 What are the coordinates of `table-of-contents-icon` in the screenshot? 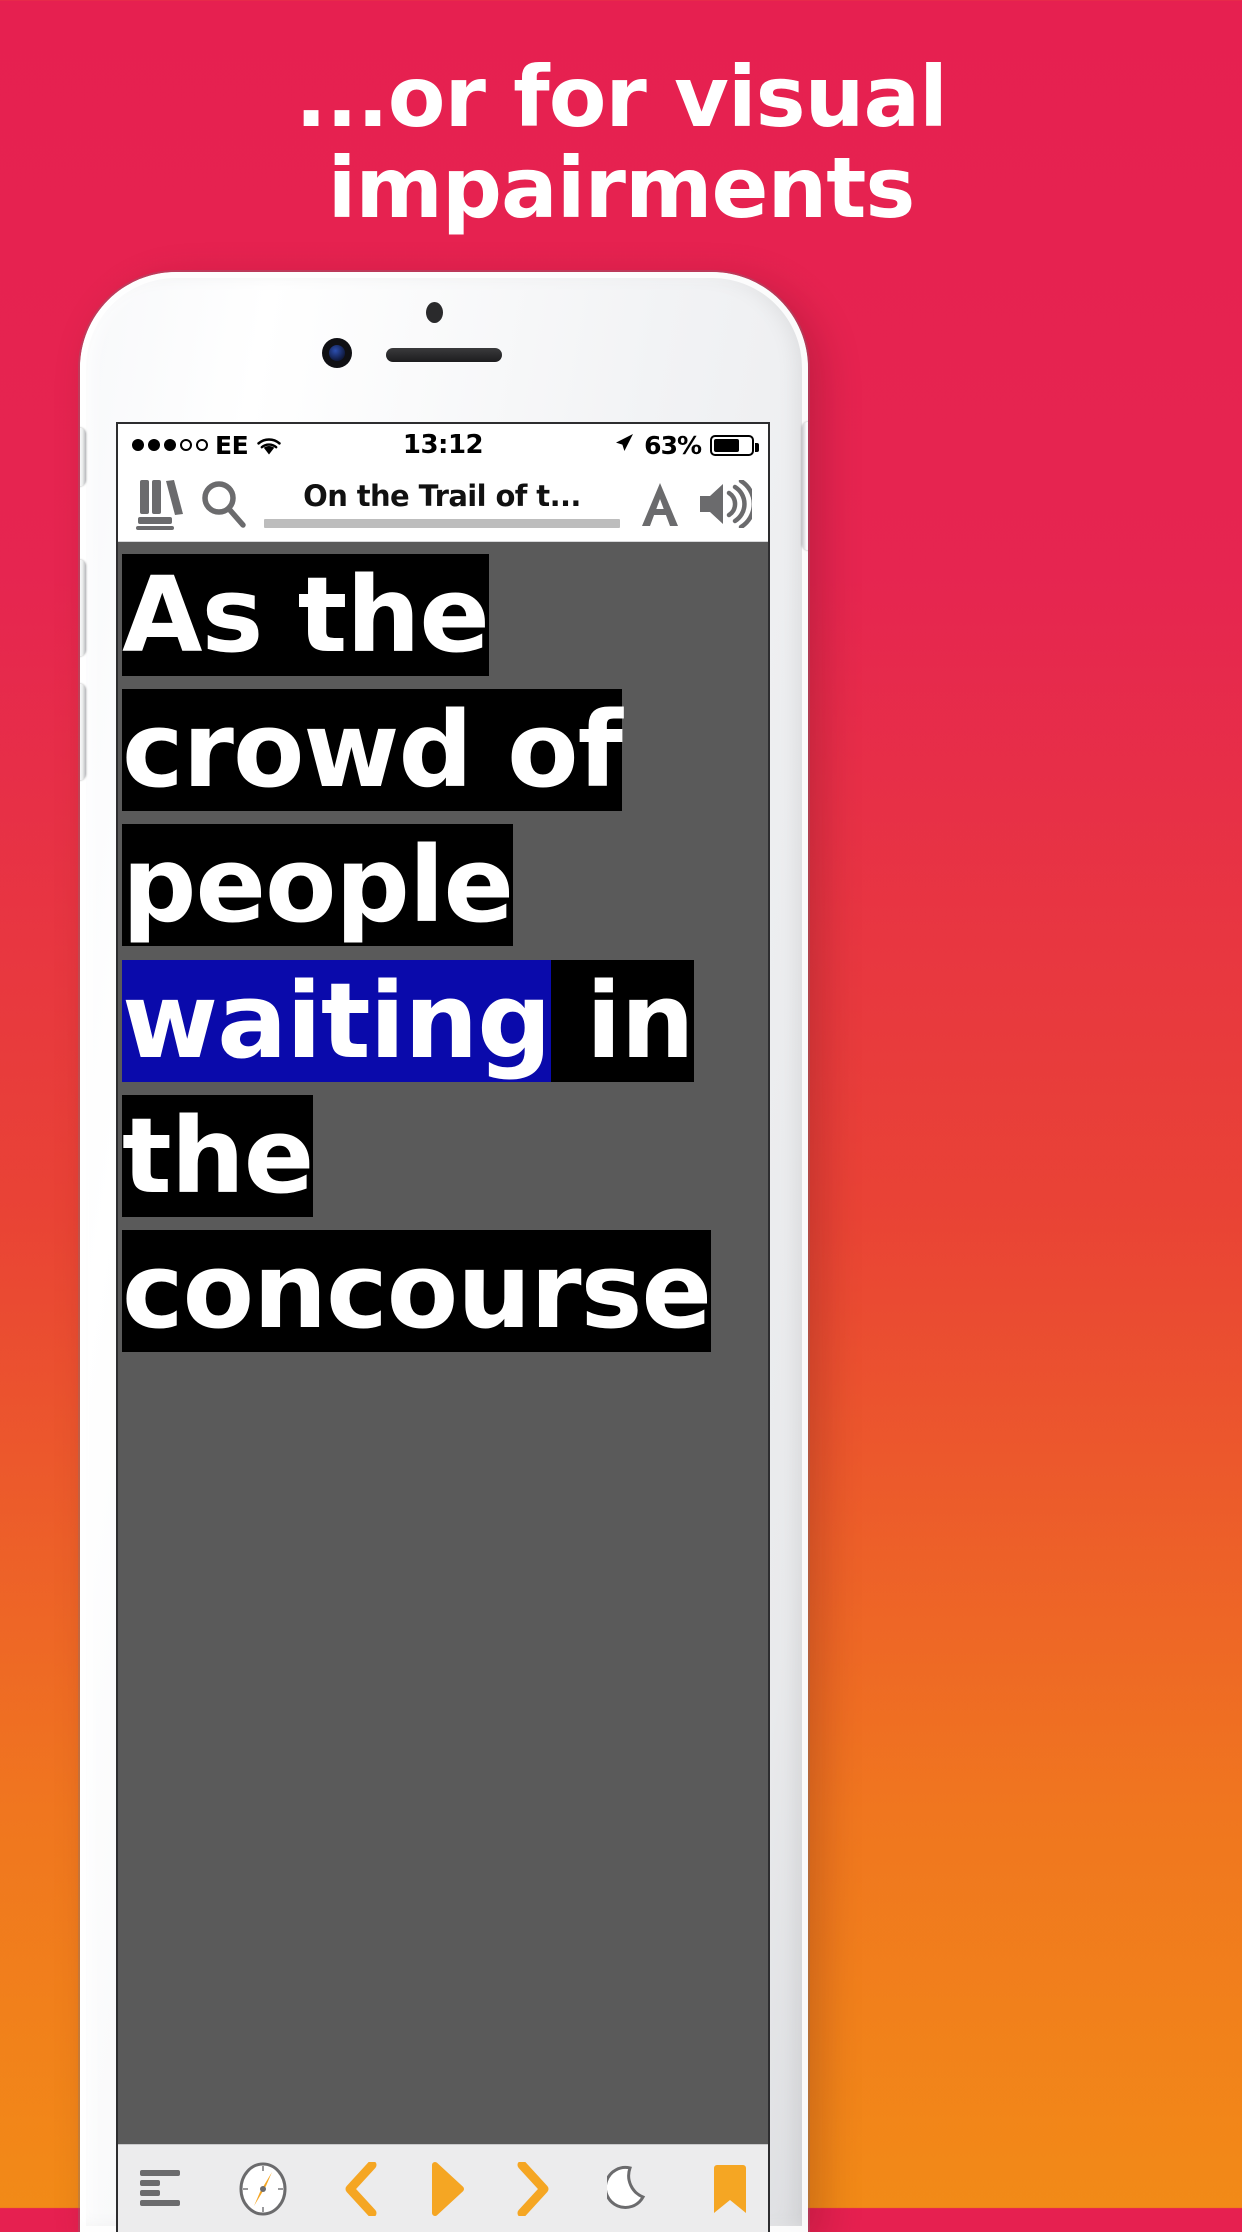 It's located at (161, 2189).